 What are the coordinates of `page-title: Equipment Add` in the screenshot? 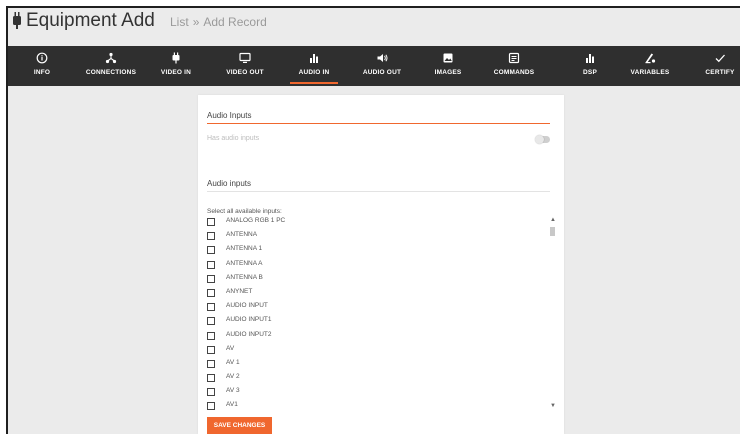 It's located at (90, 20).